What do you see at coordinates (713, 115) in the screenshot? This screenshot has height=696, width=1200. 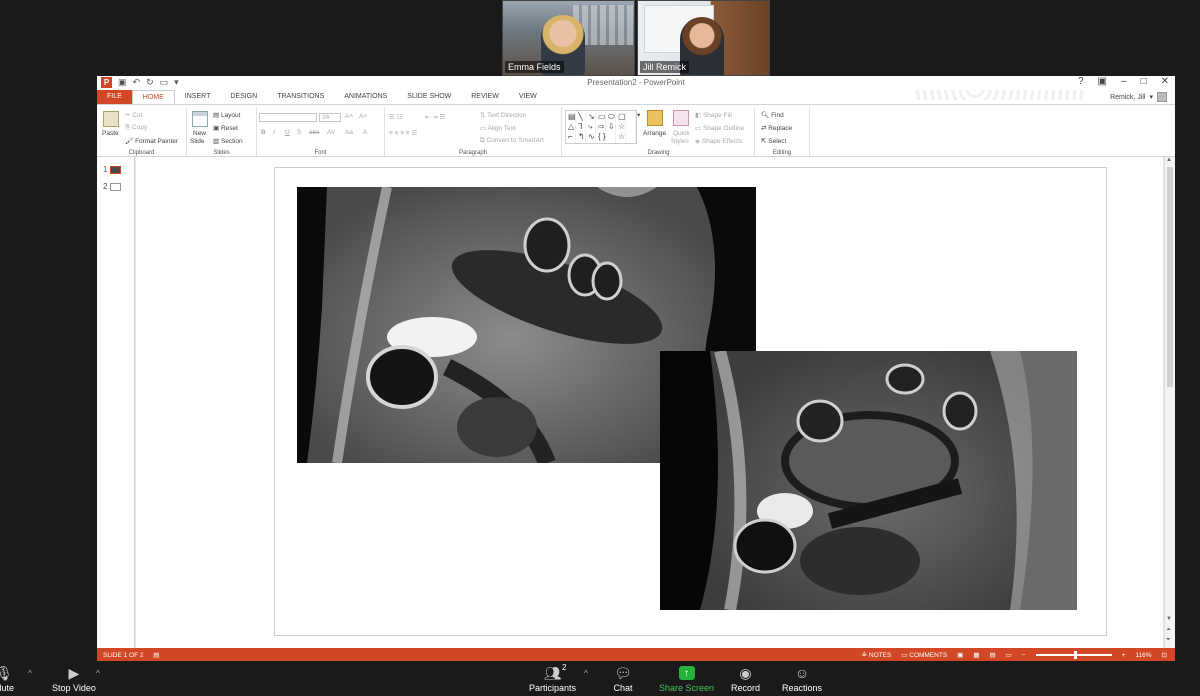 I see `shape-fill-button: ◧ Shape Fill` at bounding box center [713, 115].